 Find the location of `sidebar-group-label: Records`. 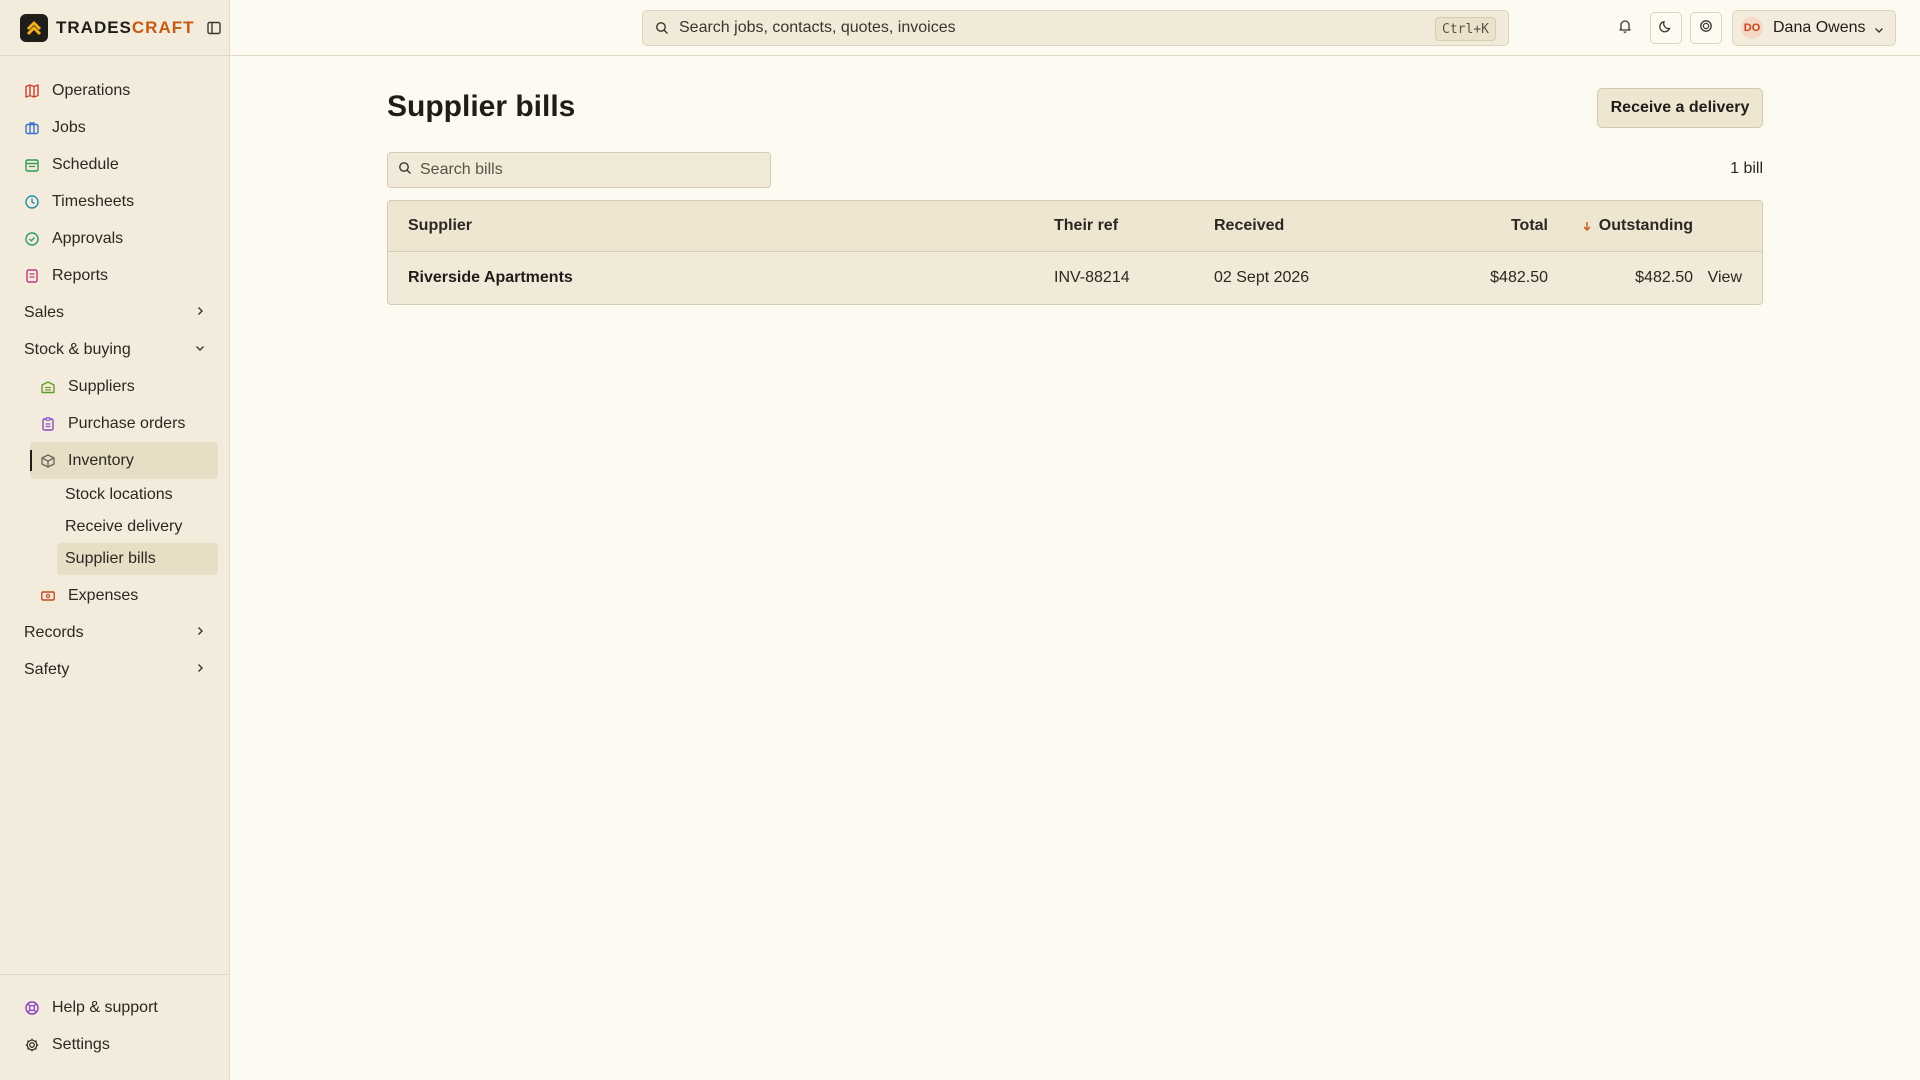

sidebar-group-label: Records is located at coordinates (54, 632).